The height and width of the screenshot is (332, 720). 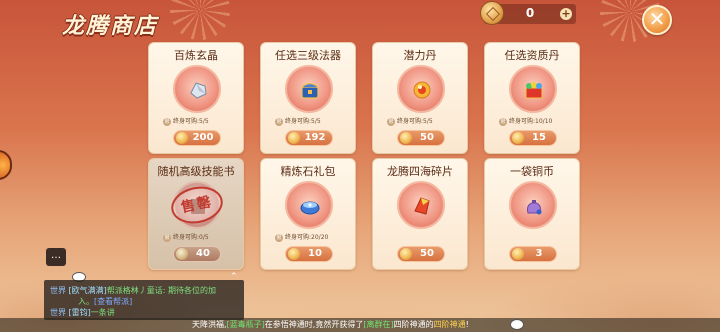 What do you see at coordinates (539, 253) in the screenshot?
I see `item-price: 3` at bounding box center [539, 253].